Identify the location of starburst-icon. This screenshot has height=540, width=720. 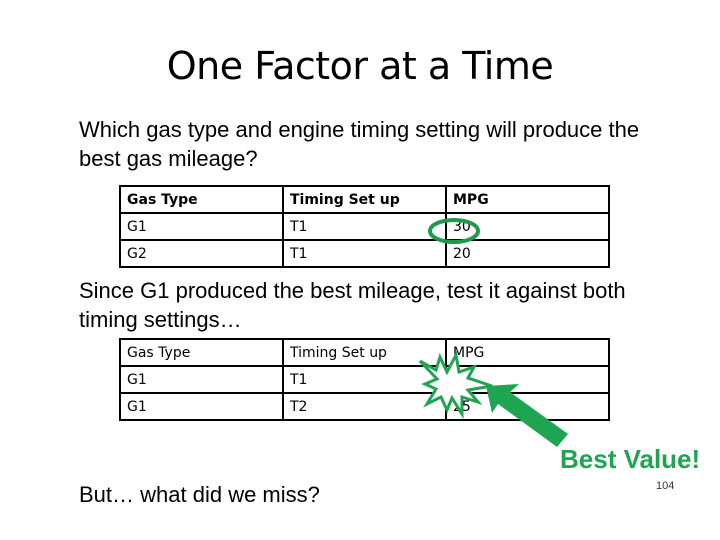
(455, 385).